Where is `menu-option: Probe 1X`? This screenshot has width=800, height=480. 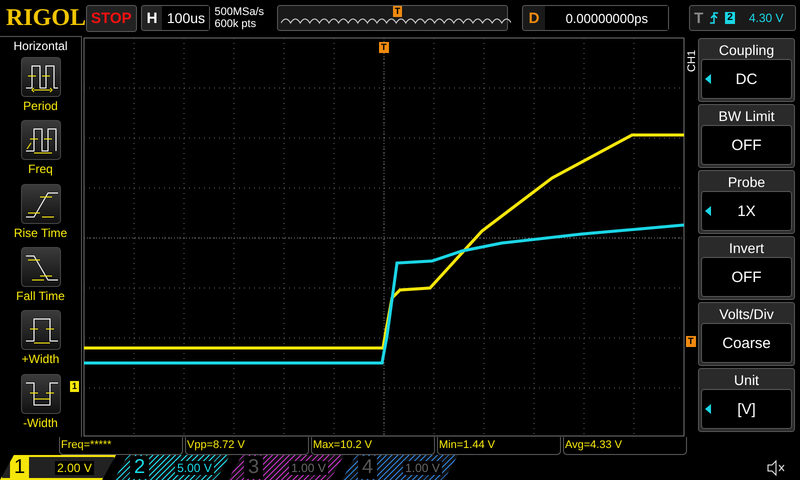 menu-option: Probe 1X is located at coordinates (746, 202).